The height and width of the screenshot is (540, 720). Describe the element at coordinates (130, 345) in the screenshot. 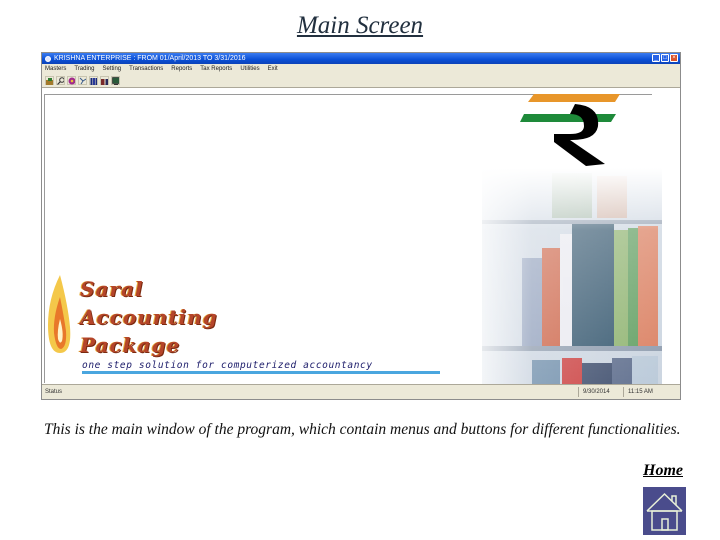

I see `brand-package: Package` at that location.